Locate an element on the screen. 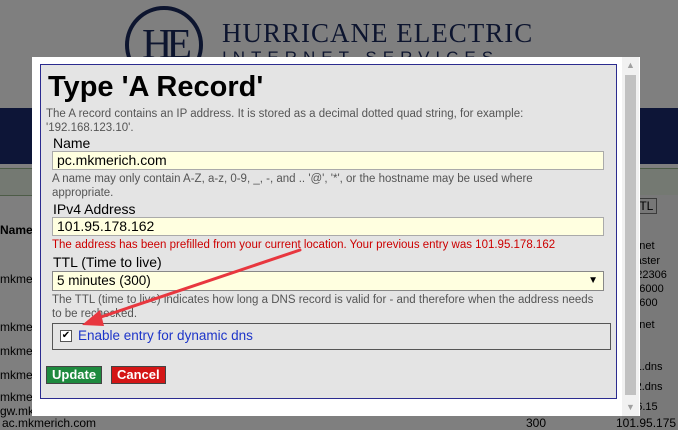 Image resolution: width=678 pixels, height=430 pixels. annotation-arrow-icon is located at coordinates (192, 287).